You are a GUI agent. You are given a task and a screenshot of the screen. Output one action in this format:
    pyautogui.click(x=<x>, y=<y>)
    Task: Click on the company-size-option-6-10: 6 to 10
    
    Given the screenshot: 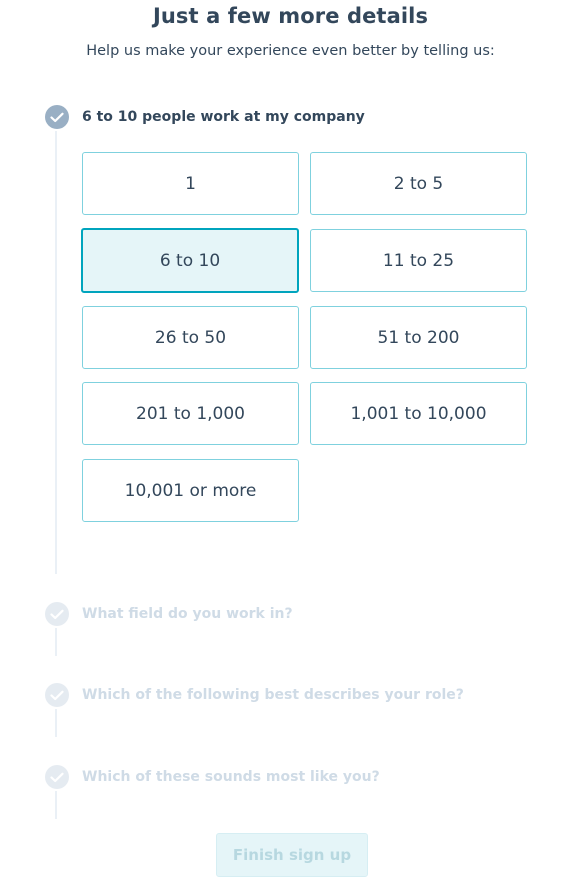 What is the action you would take?
    pyautogui.click(x=190, y=260)
    